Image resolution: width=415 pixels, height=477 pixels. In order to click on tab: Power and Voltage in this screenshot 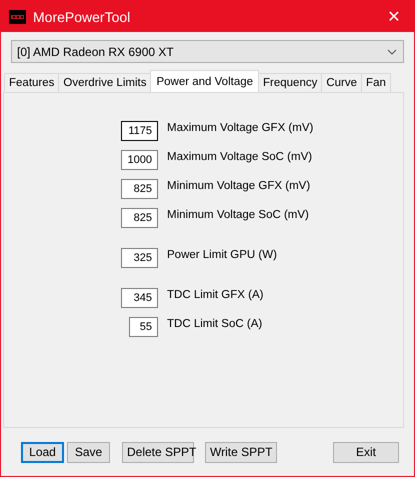, I will do `click(205, 81)`.